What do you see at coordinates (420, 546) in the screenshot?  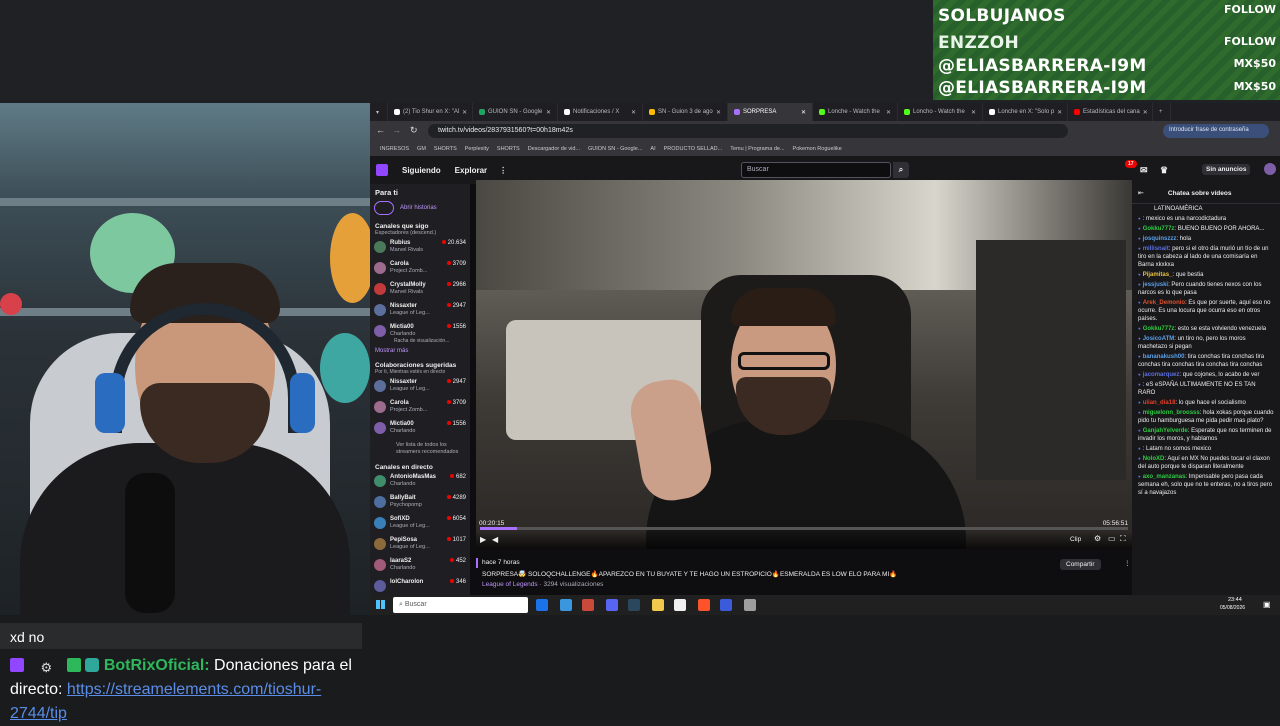 I see `sidebar-channel: PepiSosa League of Leg... 1017` at bounding box center [420, 546].